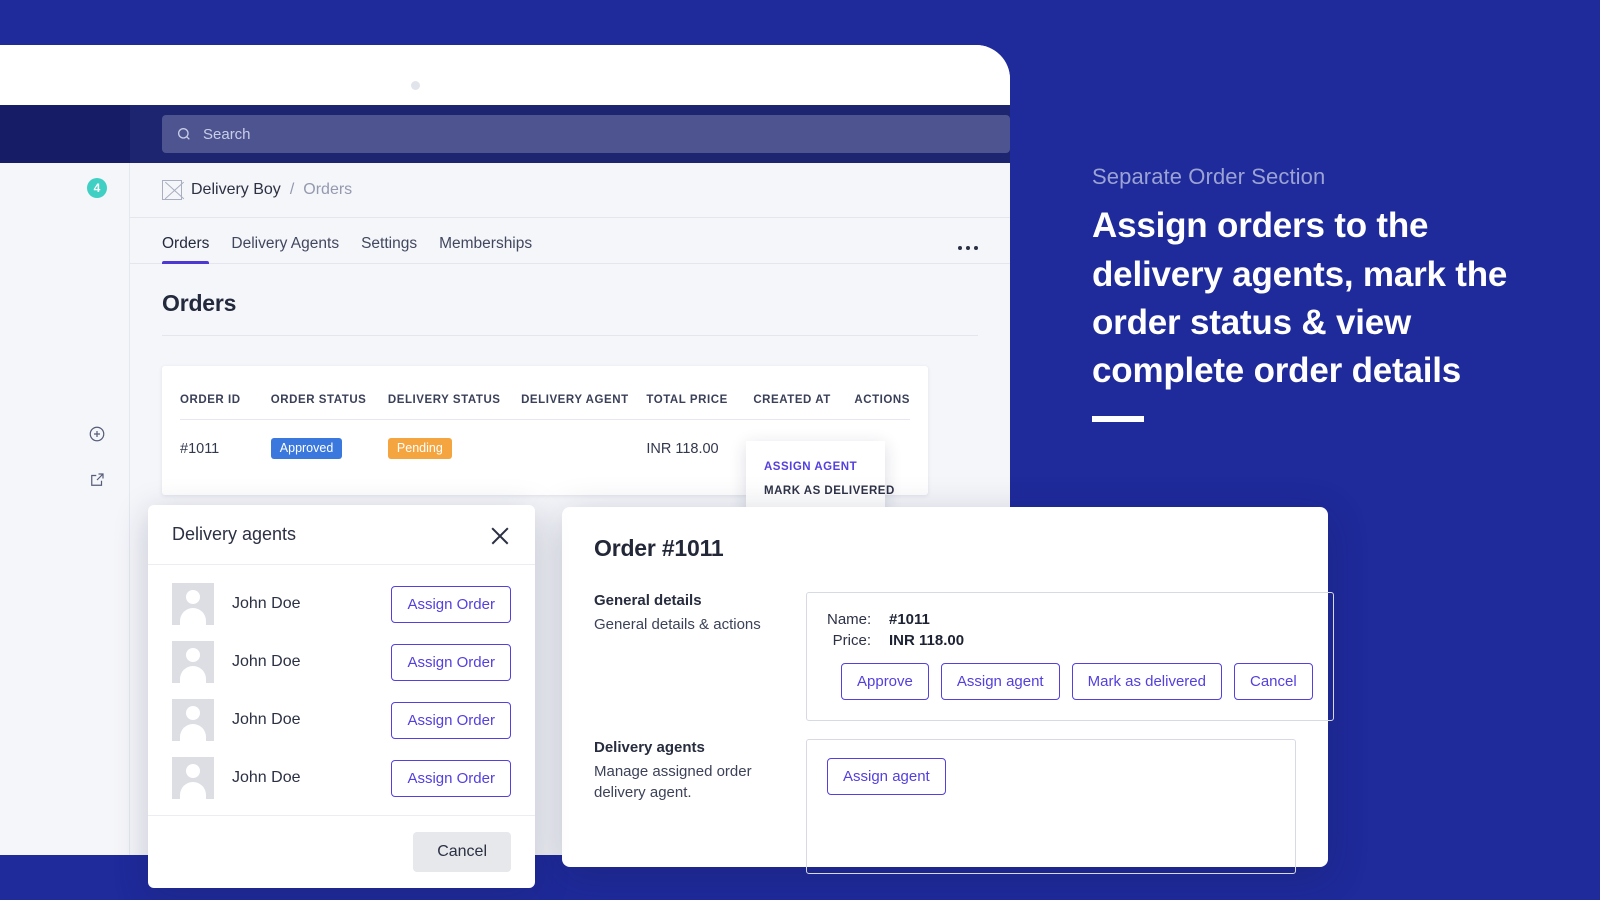 The width and height of the screenshot is (1600, 900). I want to click on tab-overflow-menu-icon, so click(968, 254).